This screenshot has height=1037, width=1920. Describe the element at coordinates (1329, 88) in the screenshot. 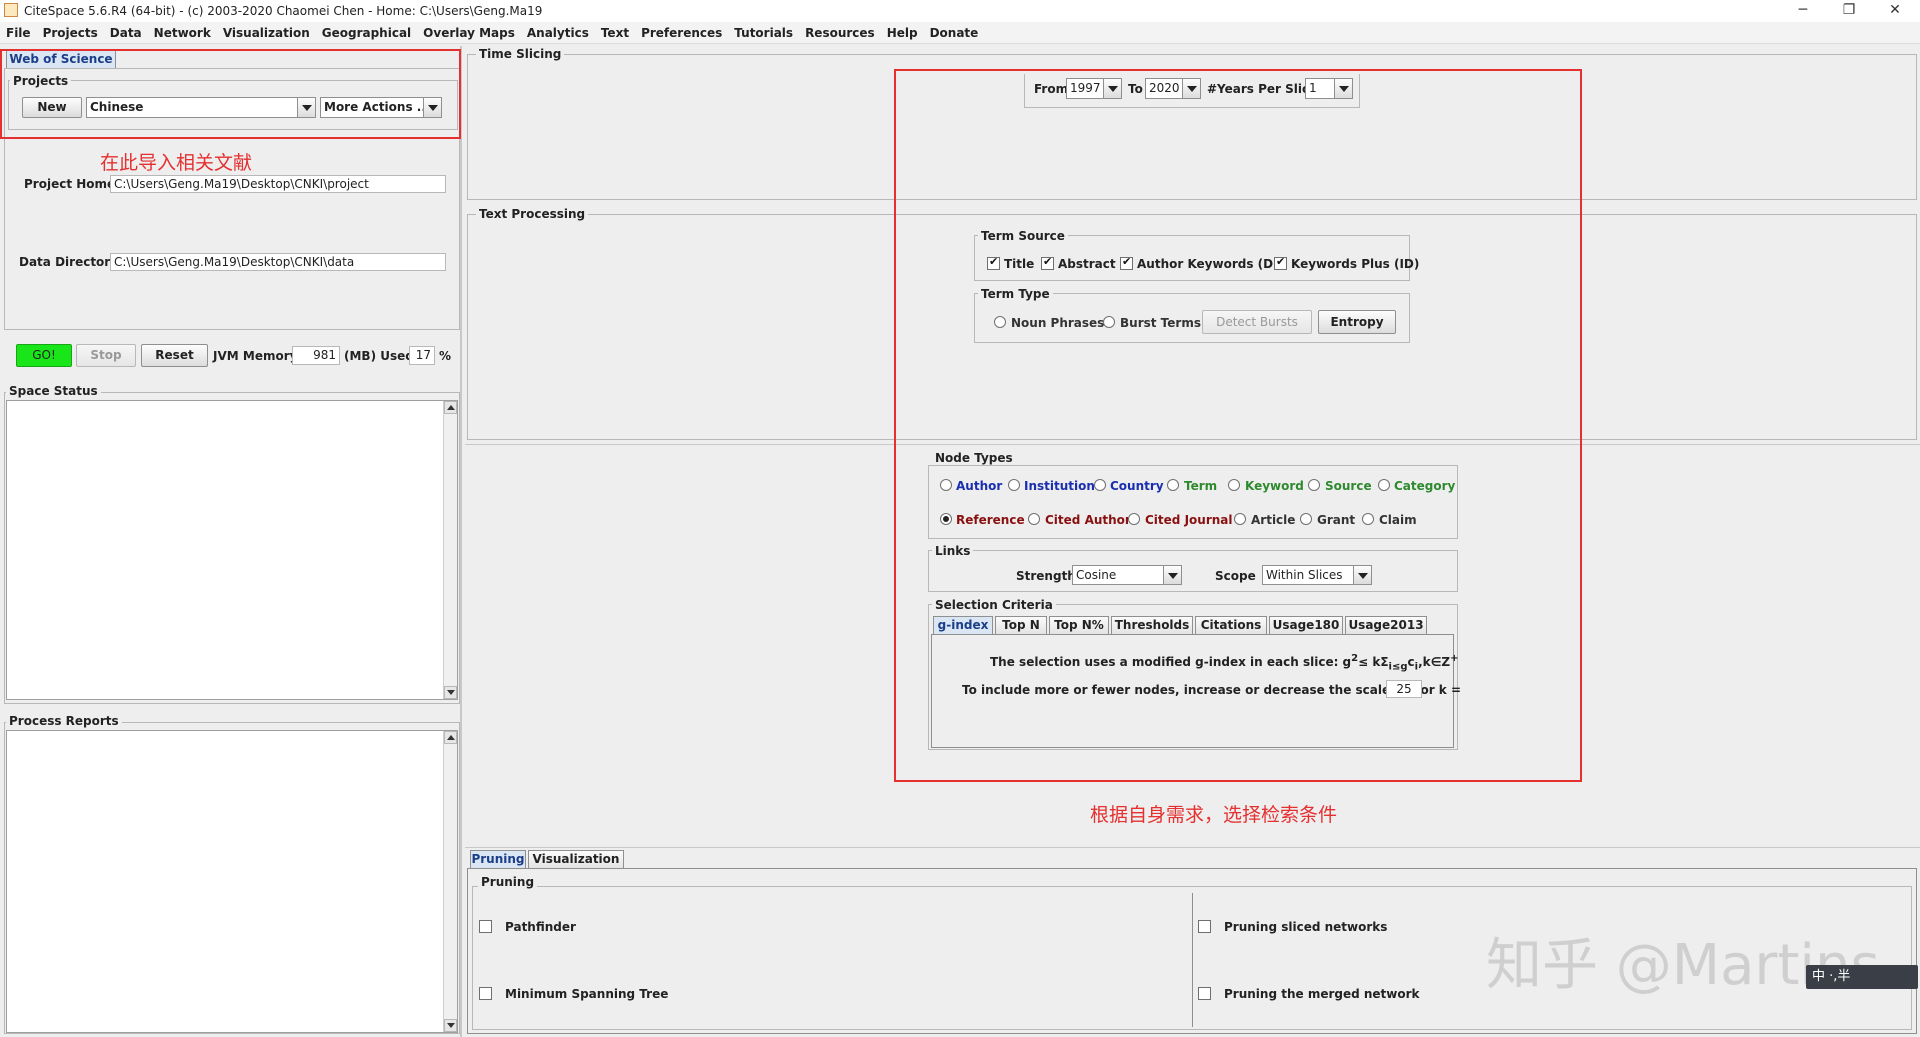

I see `years-per-slice-select: 1` at that location.